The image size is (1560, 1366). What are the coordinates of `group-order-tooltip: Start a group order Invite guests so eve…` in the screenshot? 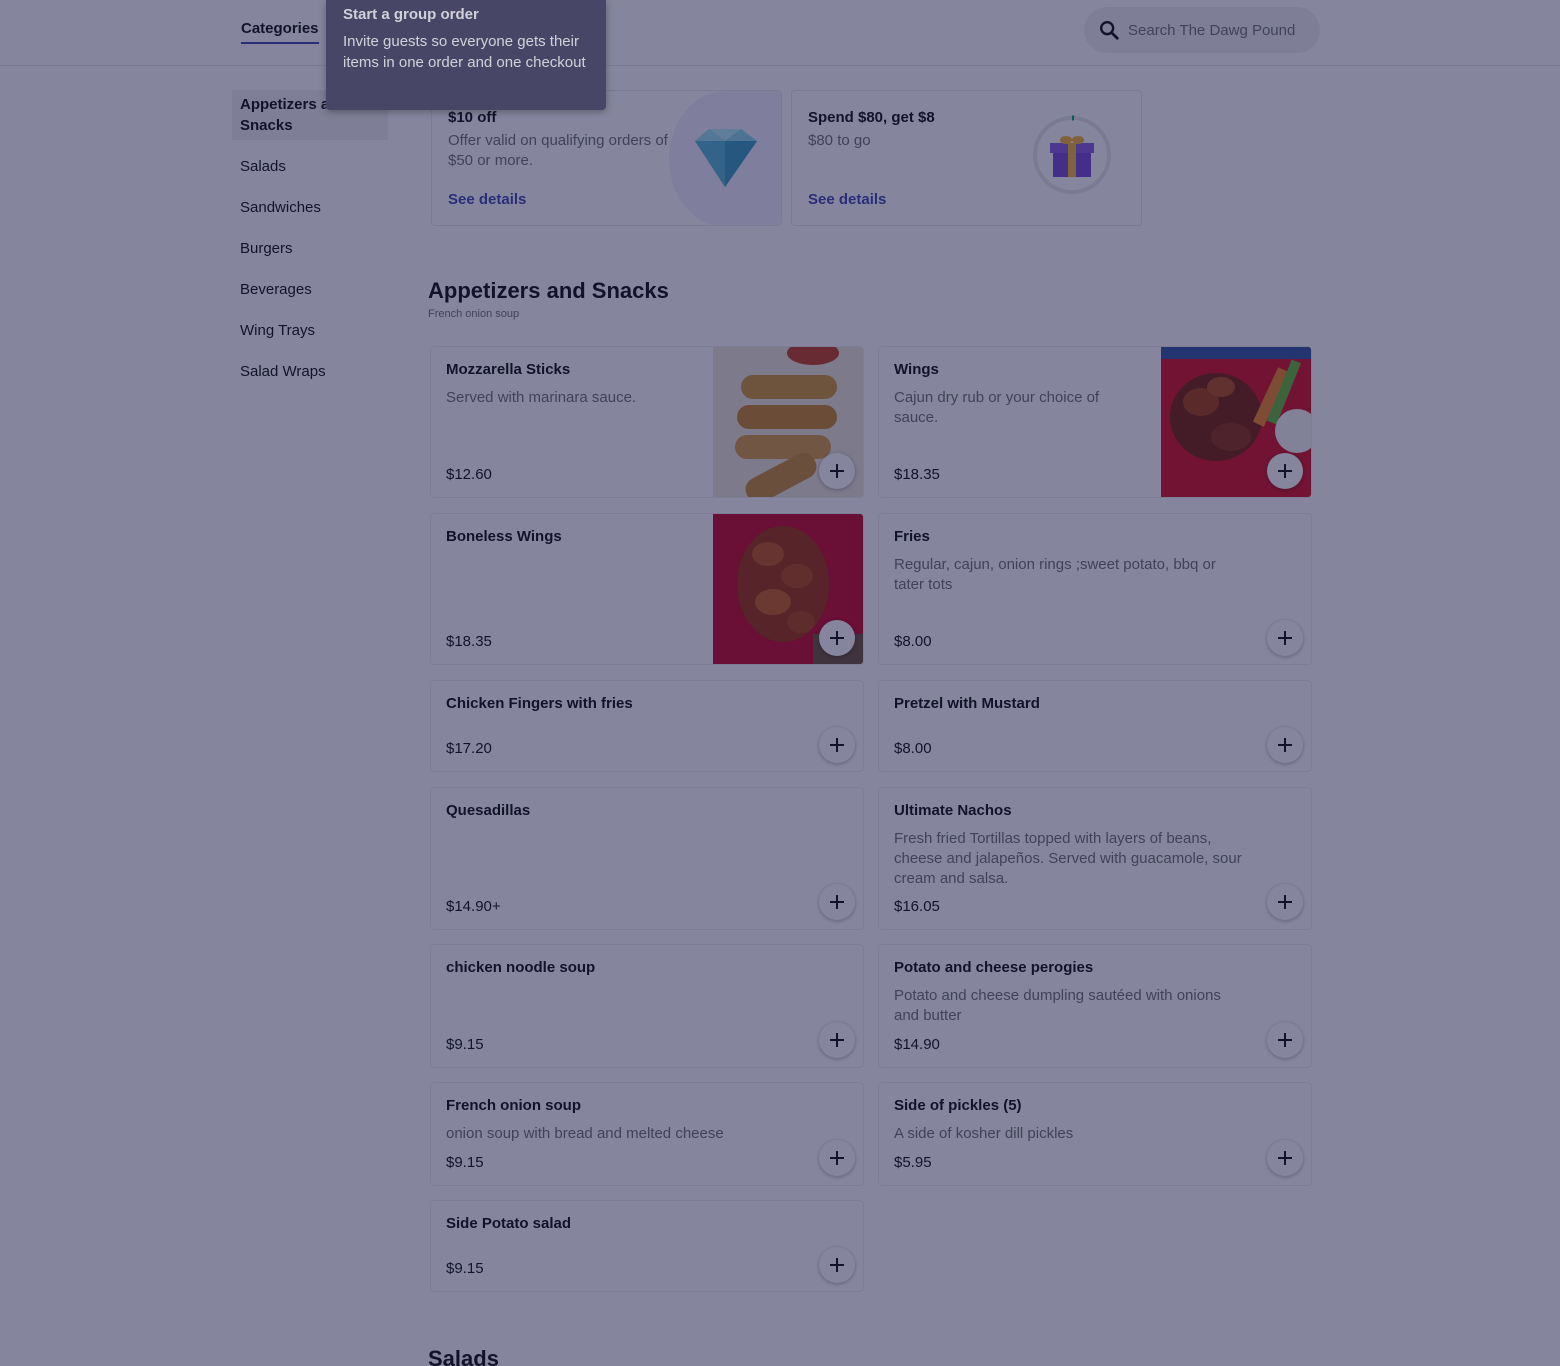 It's located at (466, 55).